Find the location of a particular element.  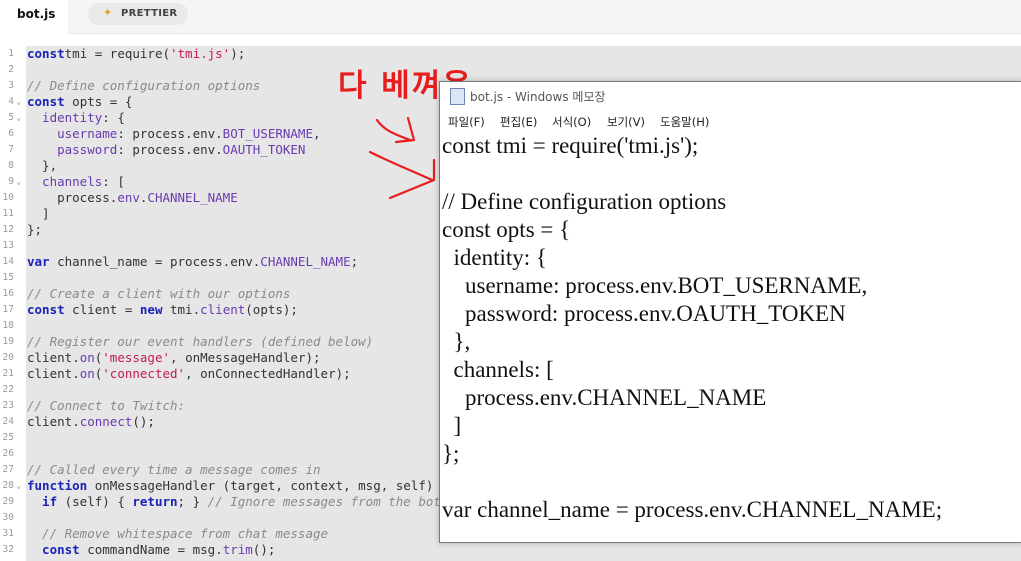

notepad-line: process.env.CHANNEL_NAME is located at coordinates (604, 397).